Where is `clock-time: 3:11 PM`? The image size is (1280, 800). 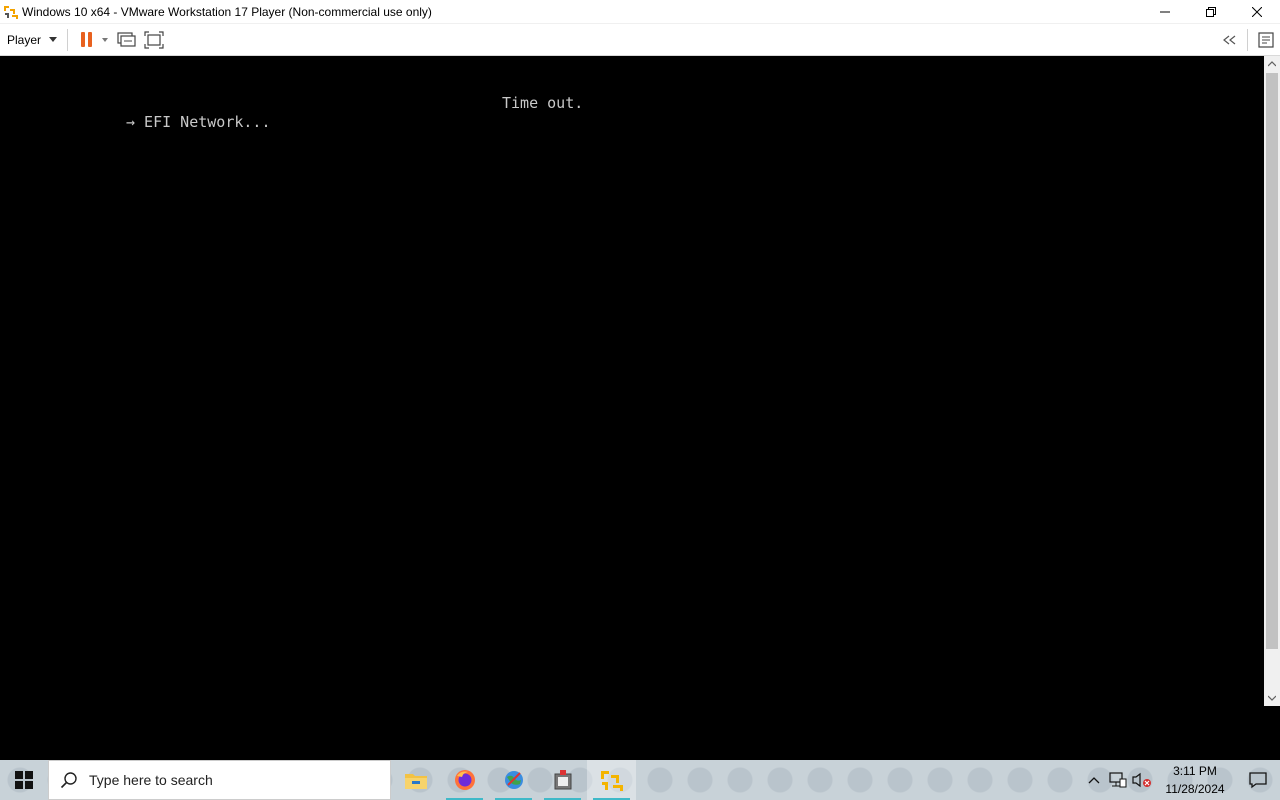
clock-time: 3:11 PM is located at coordinates (1195, 771).